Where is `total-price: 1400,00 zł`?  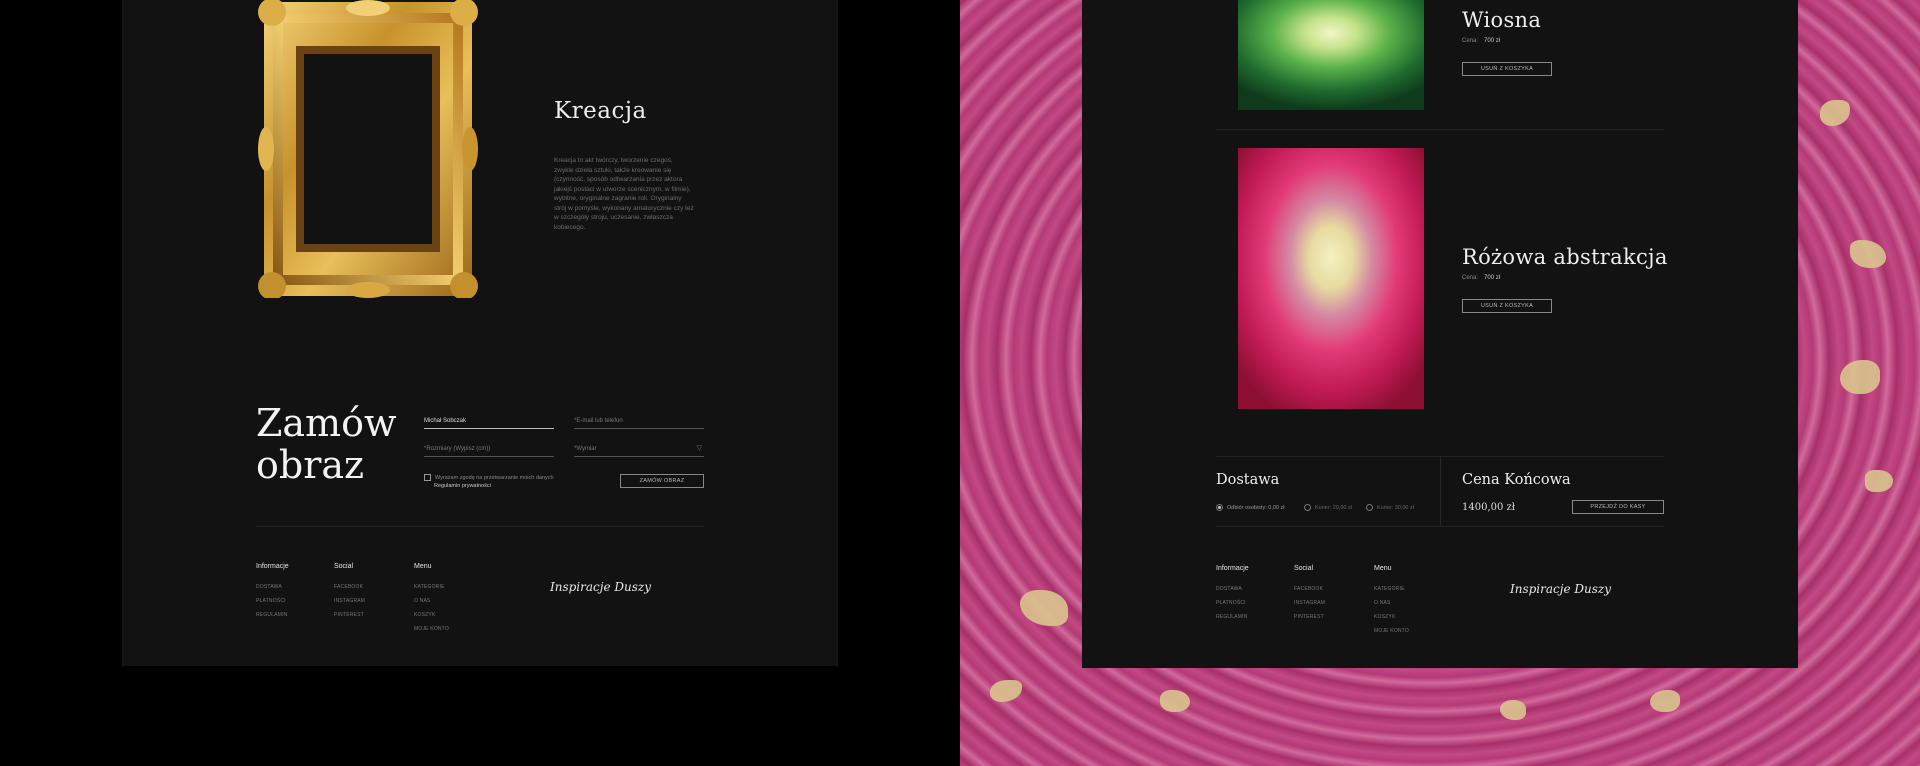
total-price: 1400,00 zł is located at coordinates (1489, 507).